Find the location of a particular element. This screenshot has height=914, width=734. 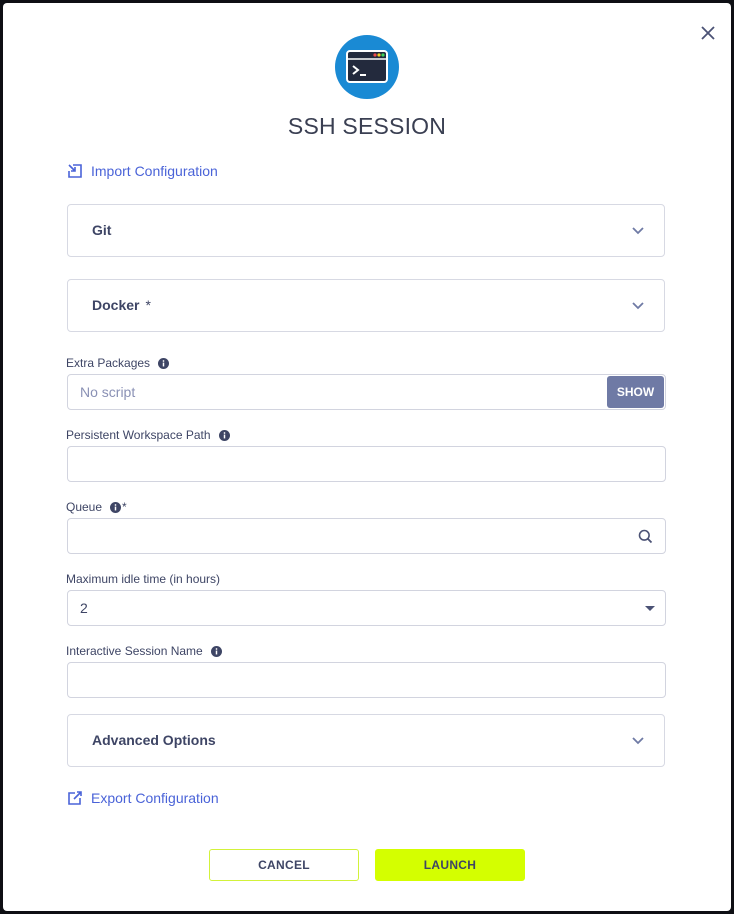

launch-button: LAUNCH is located at coordinates (450, 865).